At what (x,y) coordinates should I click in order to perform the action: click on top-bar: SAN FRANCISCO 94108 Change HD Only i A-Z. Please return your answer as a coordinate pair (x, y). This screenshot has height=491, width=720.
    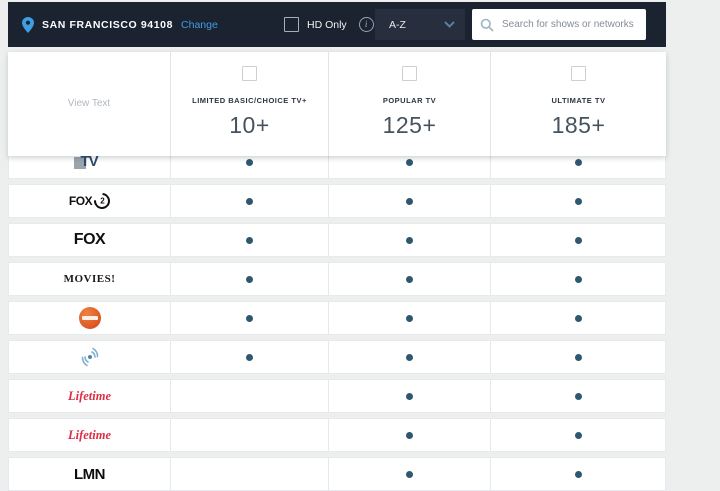
    Looking at the image, I should click on (337, 24).